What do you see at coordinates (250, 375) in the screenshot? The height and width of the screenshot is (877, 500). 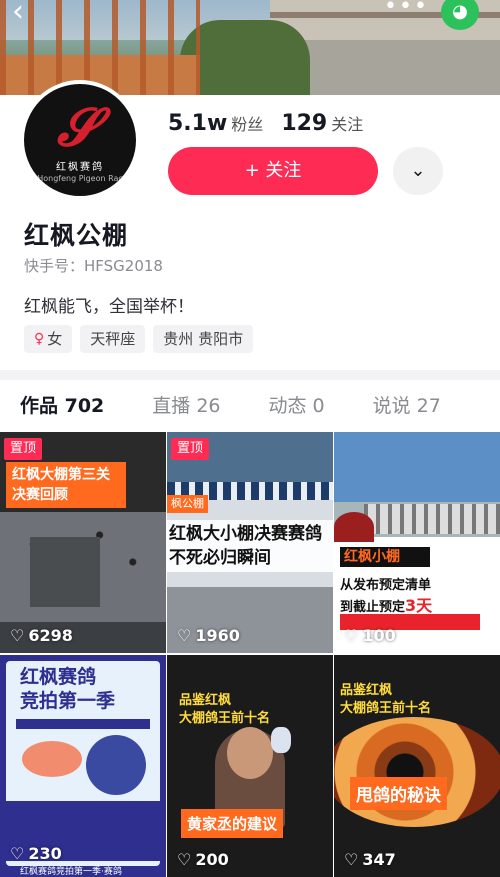 I see `section-divider` at bounding box center [250, 375].